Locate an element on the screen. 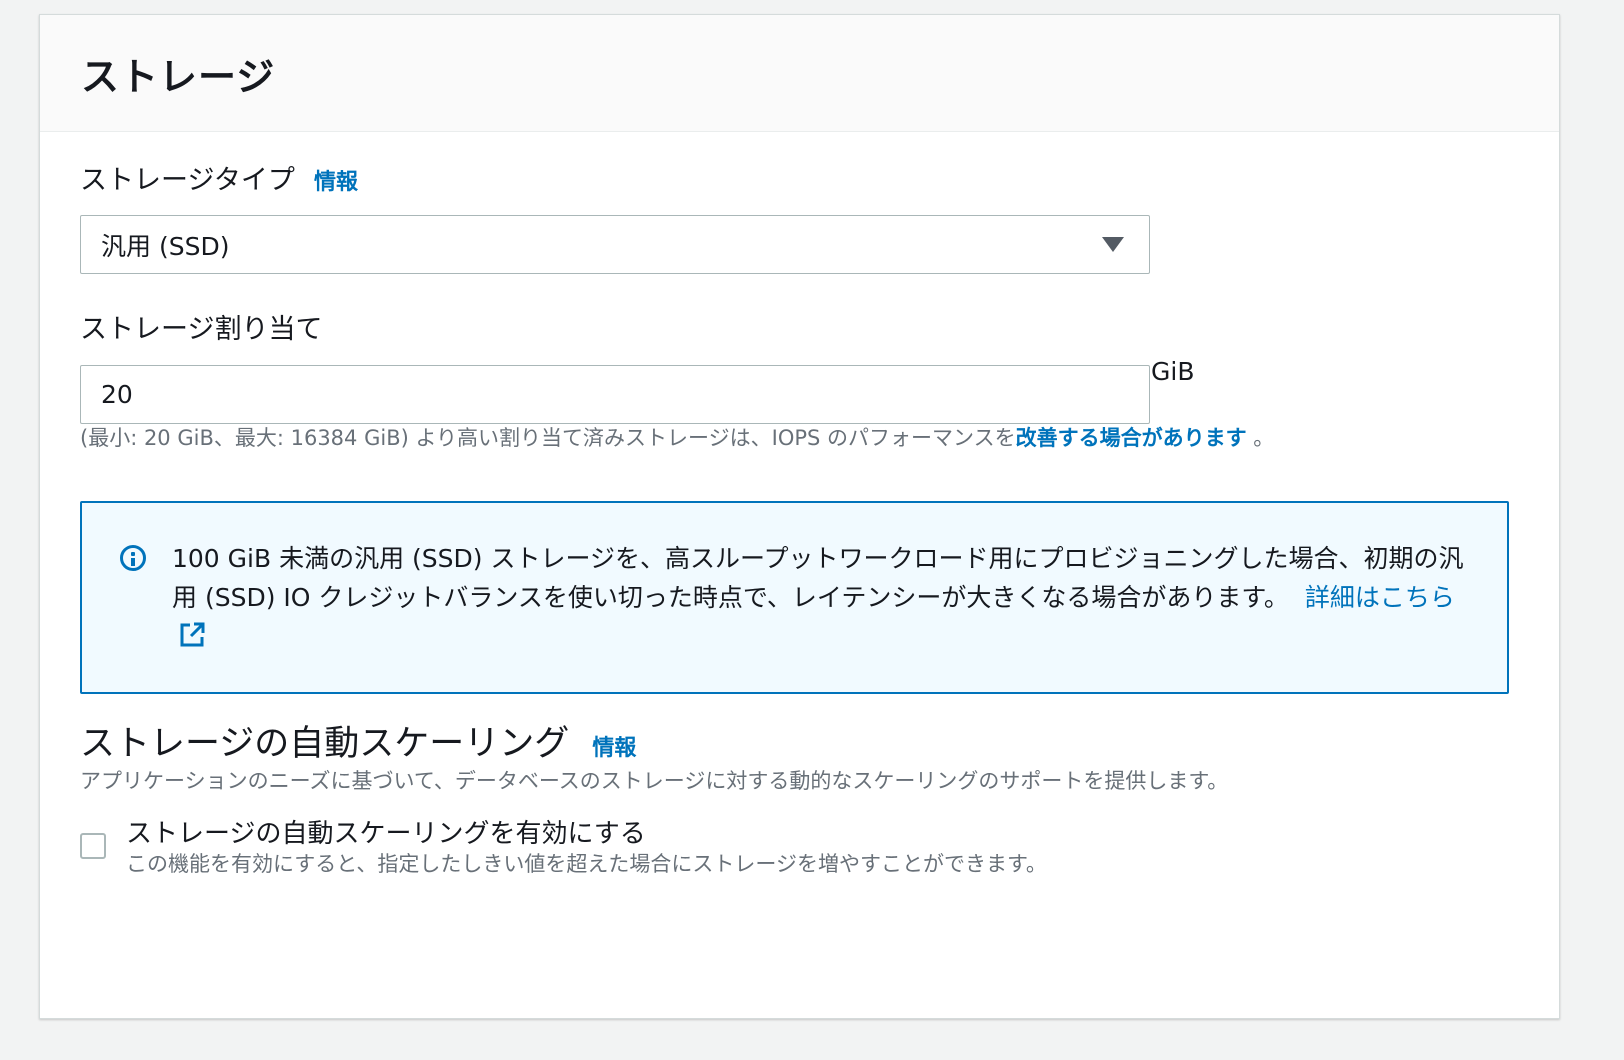 Image resolution: width=1624 pixels, height=1060 pixels. panel-title: ストレージ is located at coordinates (178, 76).